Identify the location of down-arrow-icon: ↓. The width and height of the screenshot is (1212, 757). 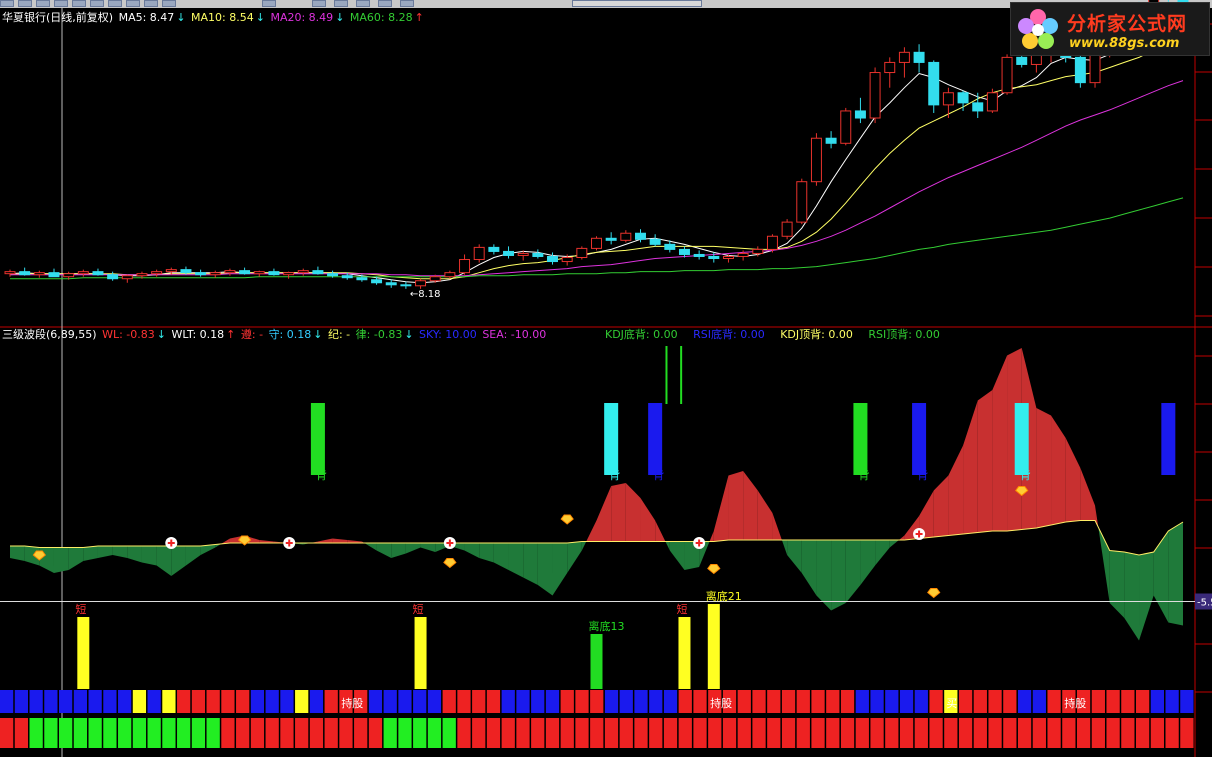
(181, 17).